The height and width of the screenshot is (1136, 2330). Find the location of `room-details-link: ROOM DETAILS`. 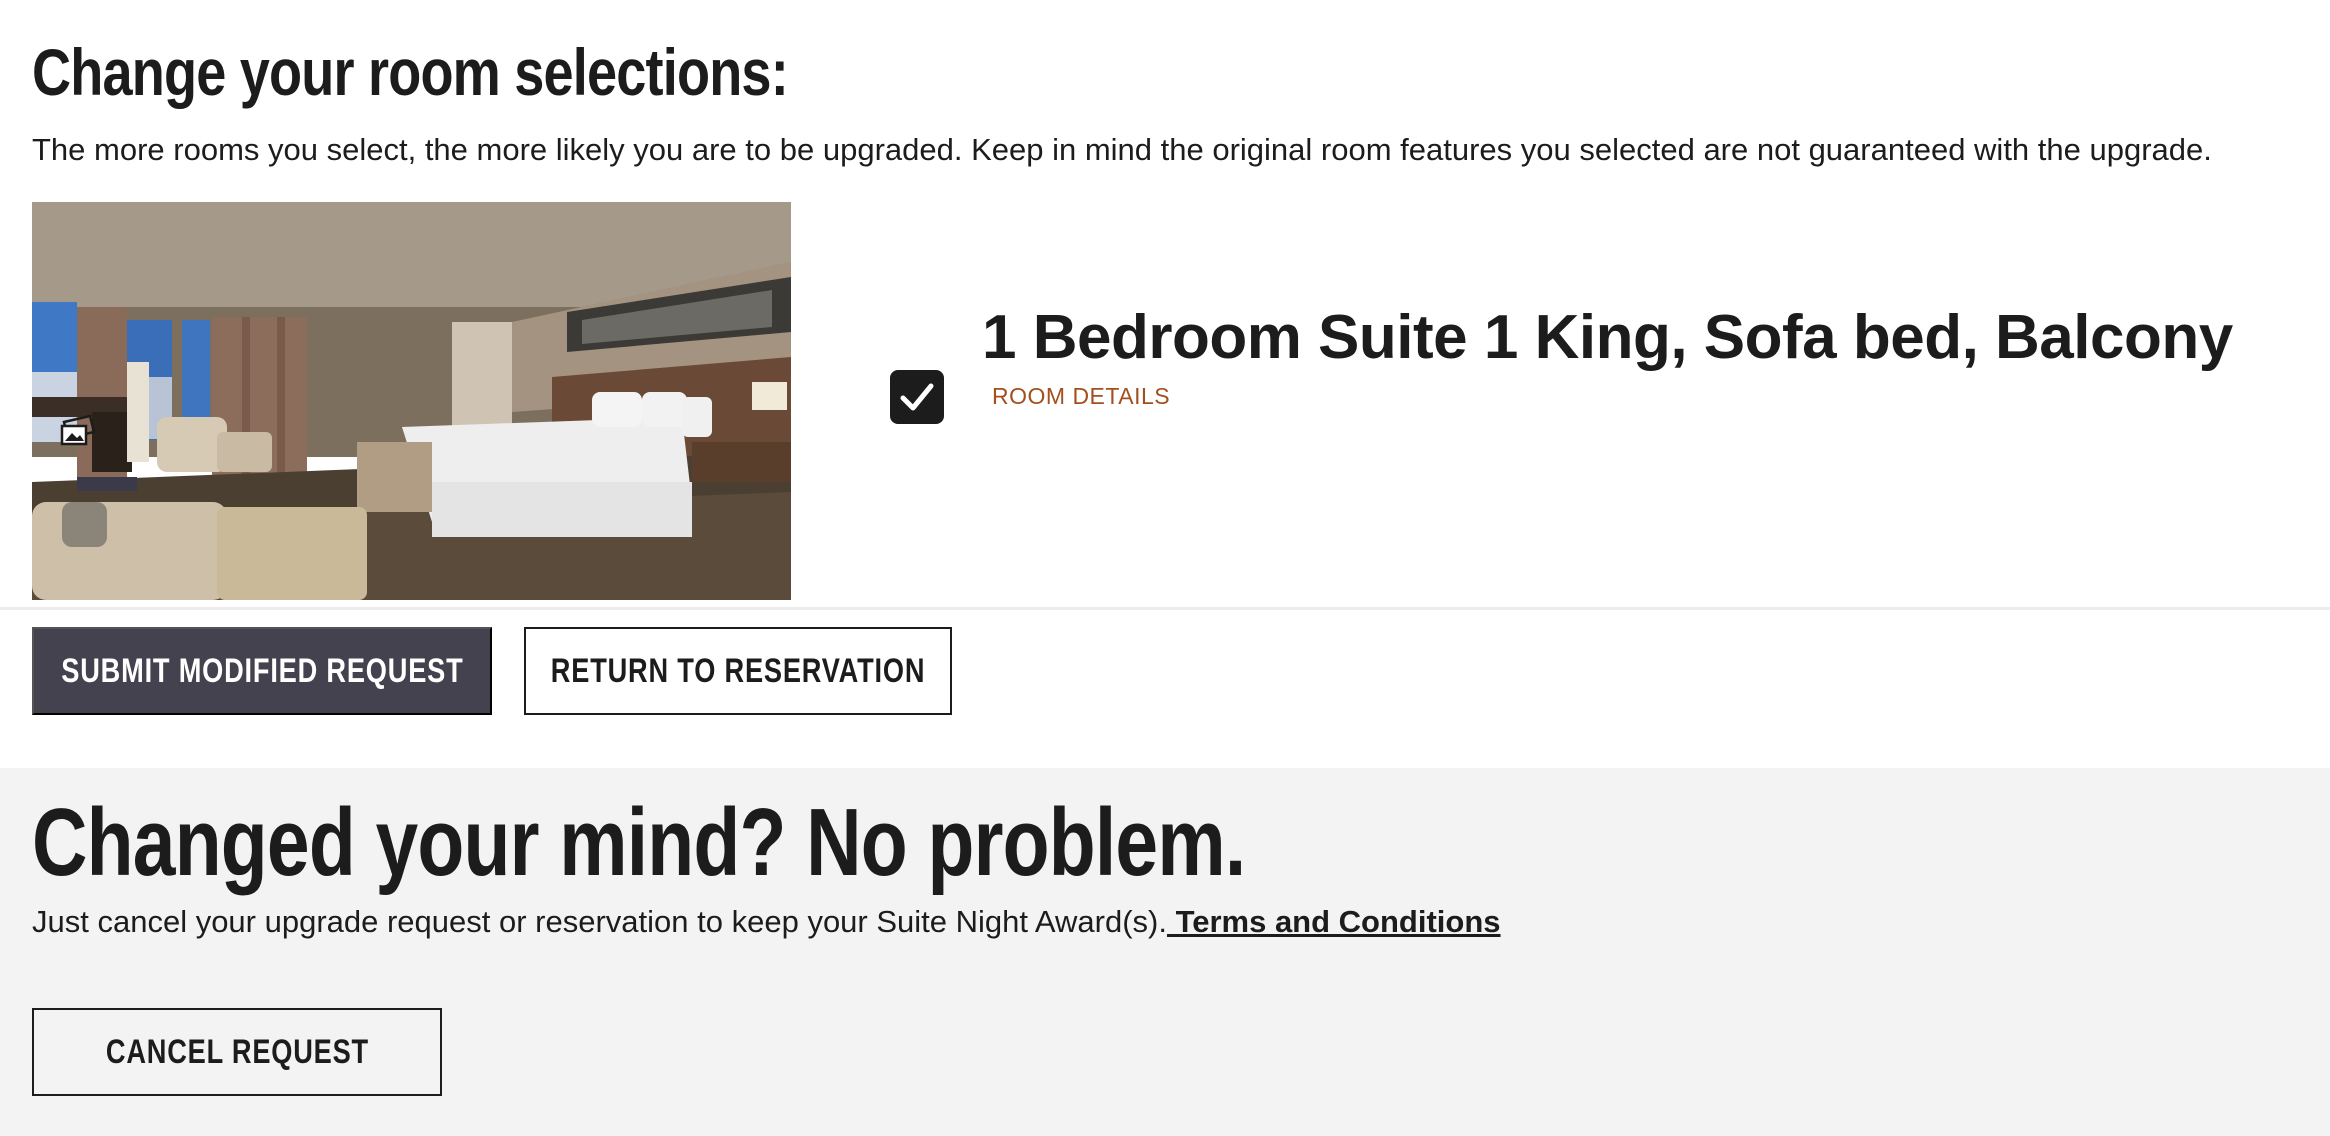

room-details-link: ROOM DETAILS is located at coordinates (1081, 396).